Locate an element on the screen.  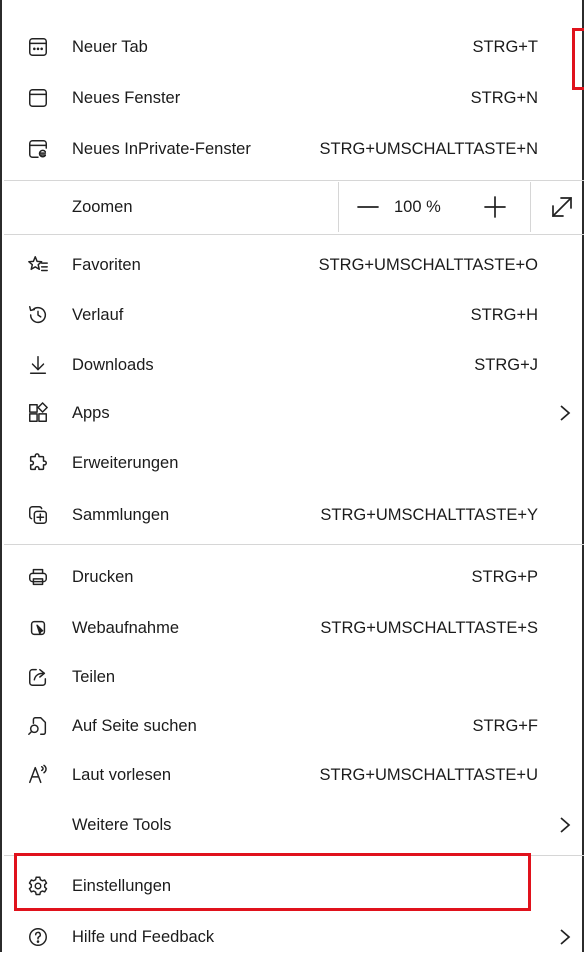
apps-icon is located at coordinates (38, 413).